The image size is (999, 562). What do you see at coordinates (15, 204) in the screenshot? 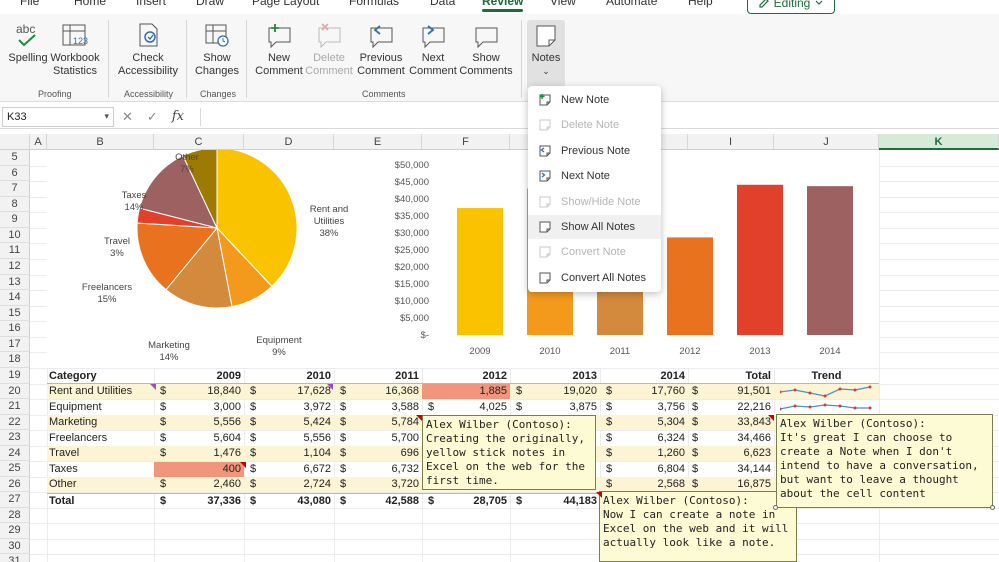
I see `row-header-8: 8` at bounding box center [15, 204].